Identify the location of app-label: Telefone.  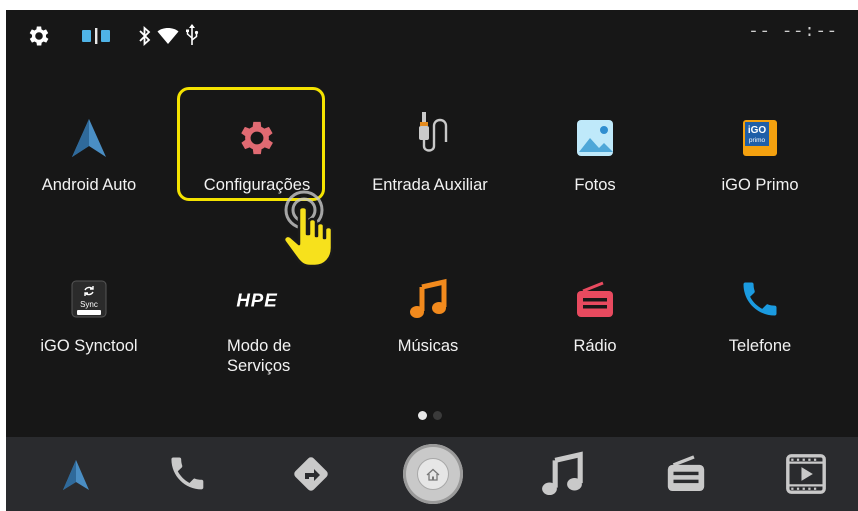
(760, 346).